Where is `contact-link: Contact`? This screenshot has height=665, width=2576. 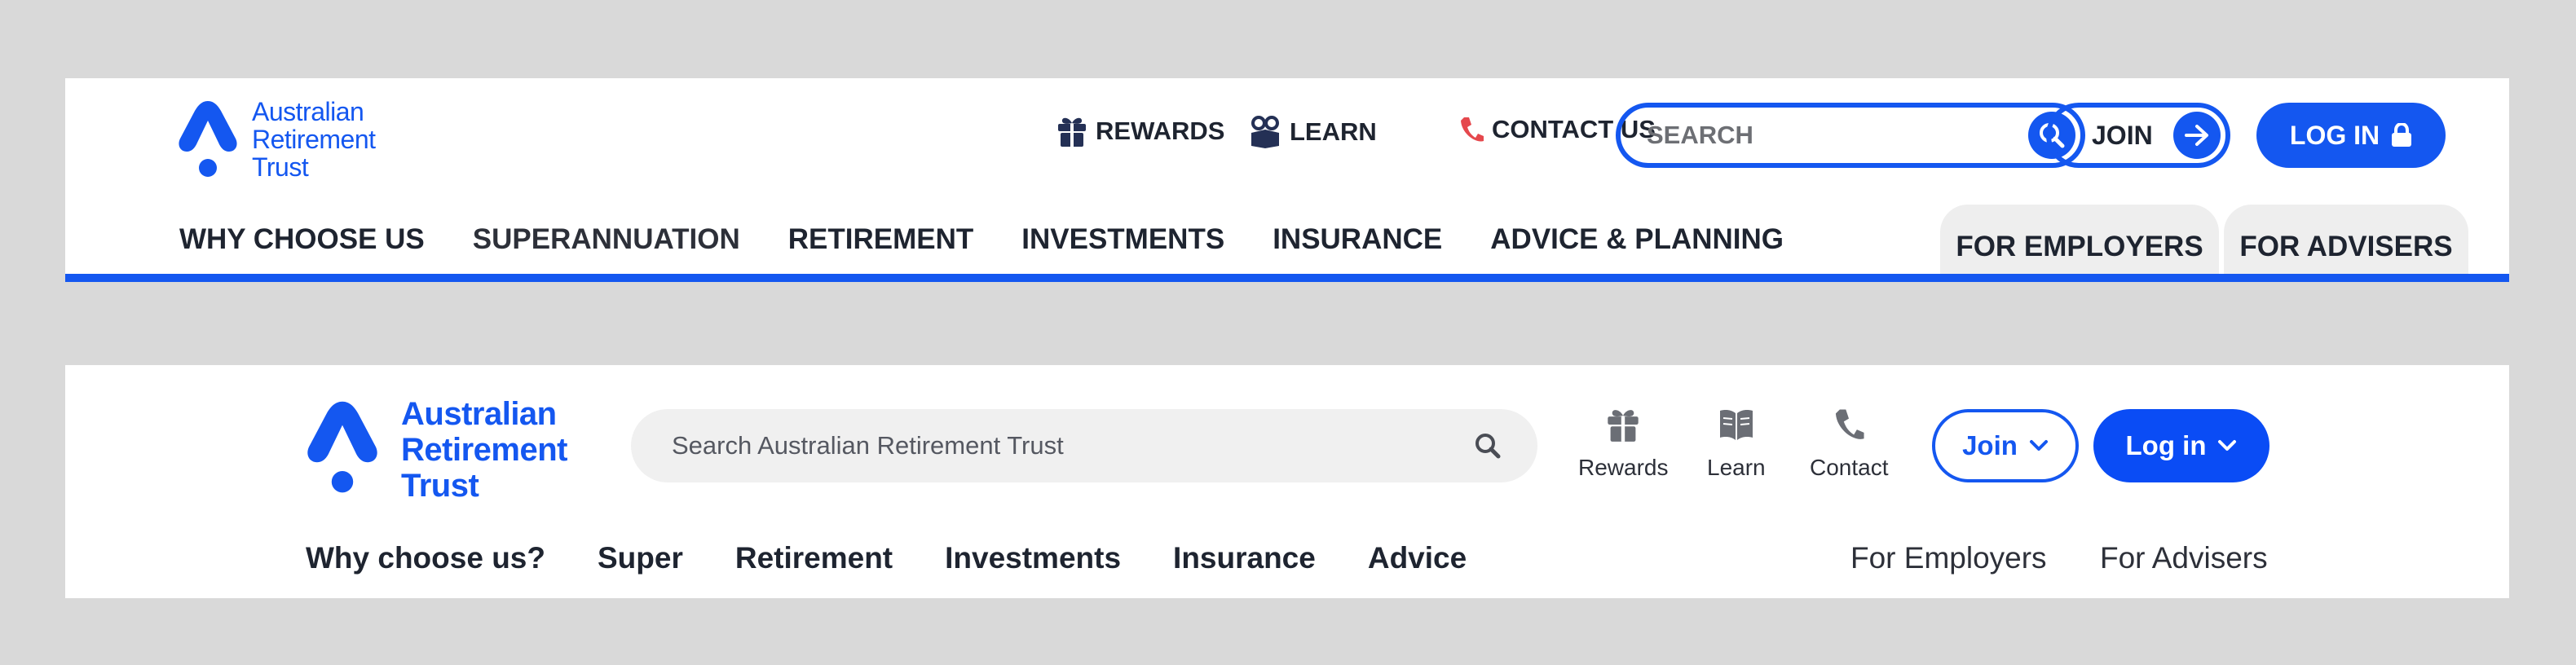
contact-link: Contact is located at coordinates (1849, 443).